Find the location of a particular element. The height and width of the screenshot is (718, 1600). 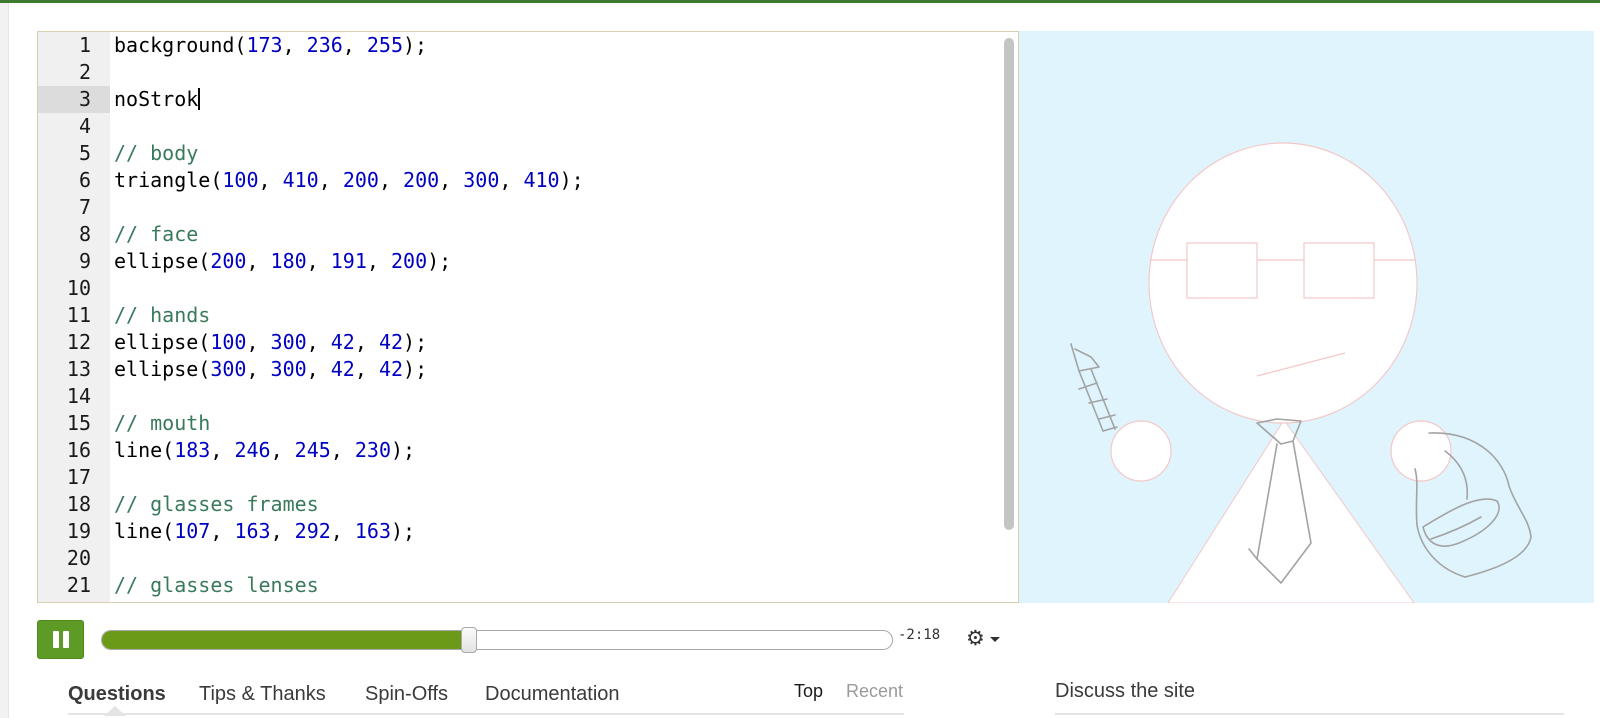

tab-spin-offs: Spin-Offs is located at coordinates (406, 694).